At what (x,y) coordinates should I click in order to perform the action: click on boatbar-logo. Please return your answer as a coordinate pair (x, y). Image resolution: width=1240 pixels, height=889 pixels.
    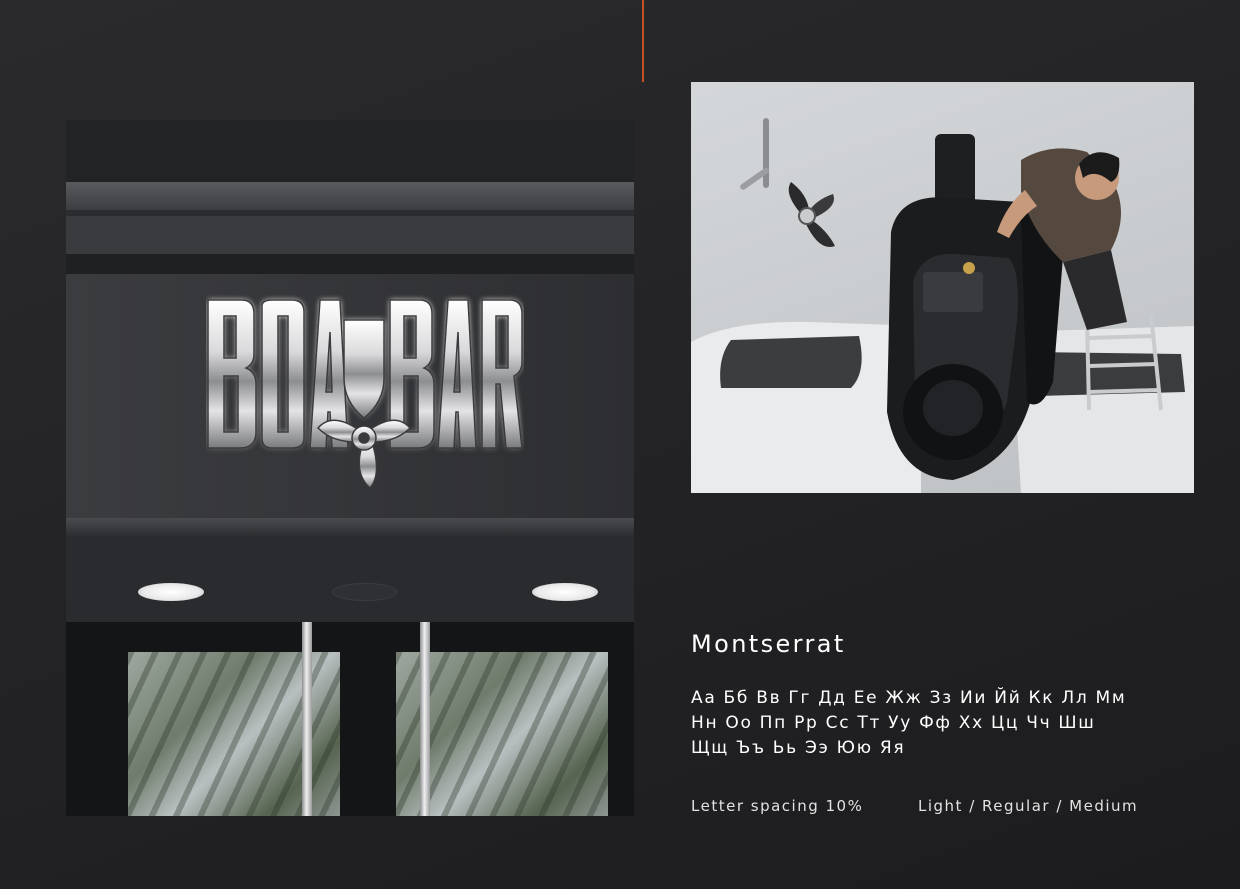
    Looking at the image, I should click on (365, 394).